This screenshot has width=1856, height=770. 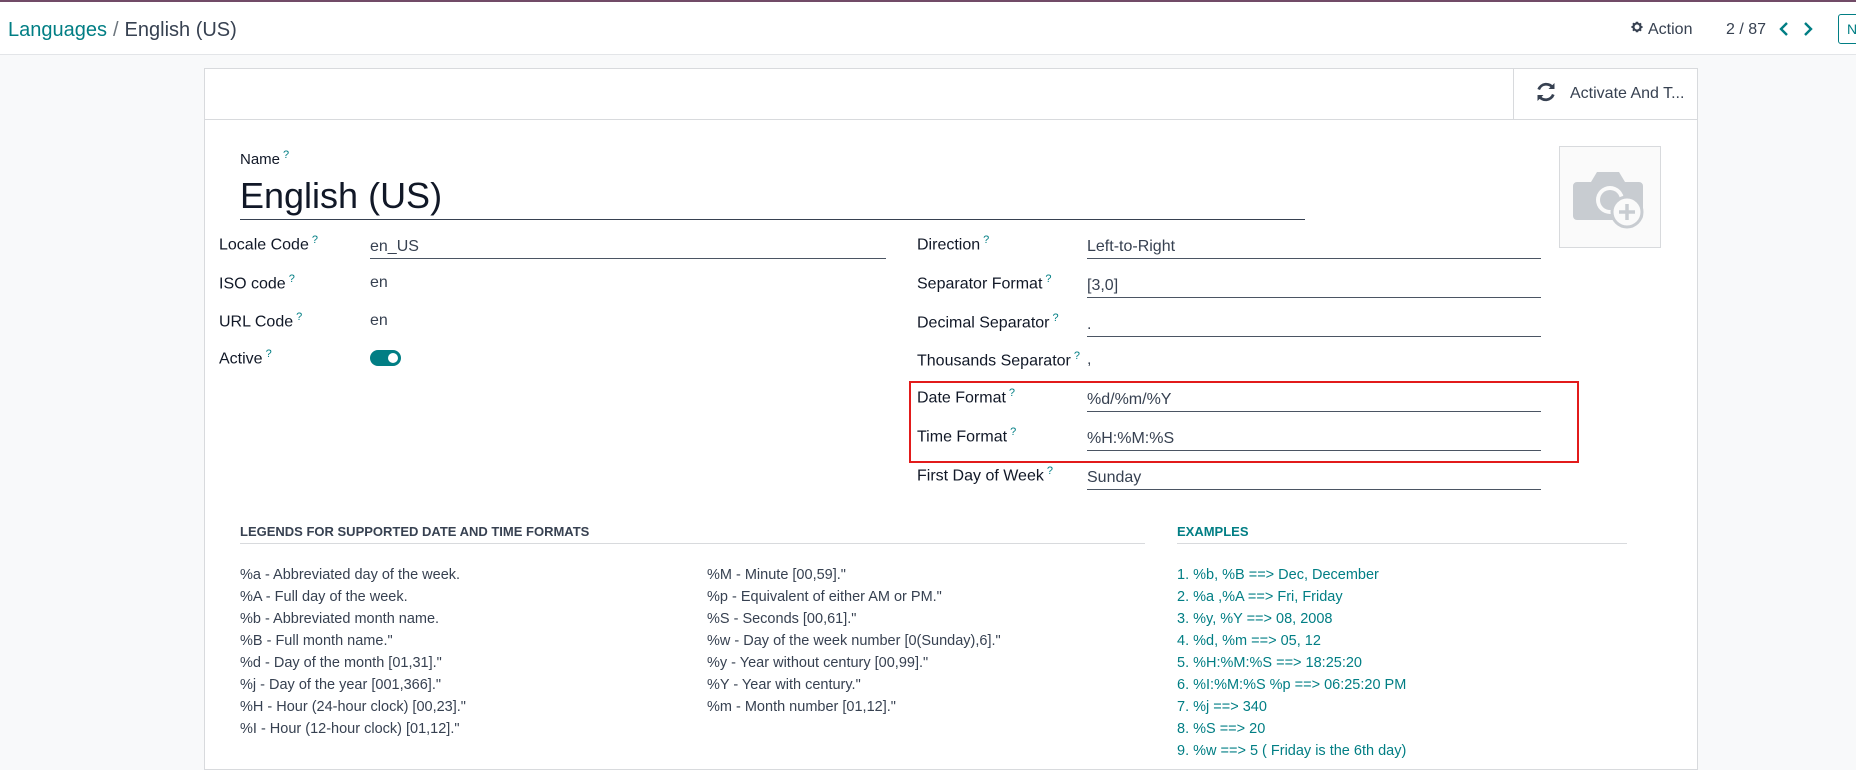 I want to click on breadcrumb-languages-link: Languages, so click(x=57, y=30).